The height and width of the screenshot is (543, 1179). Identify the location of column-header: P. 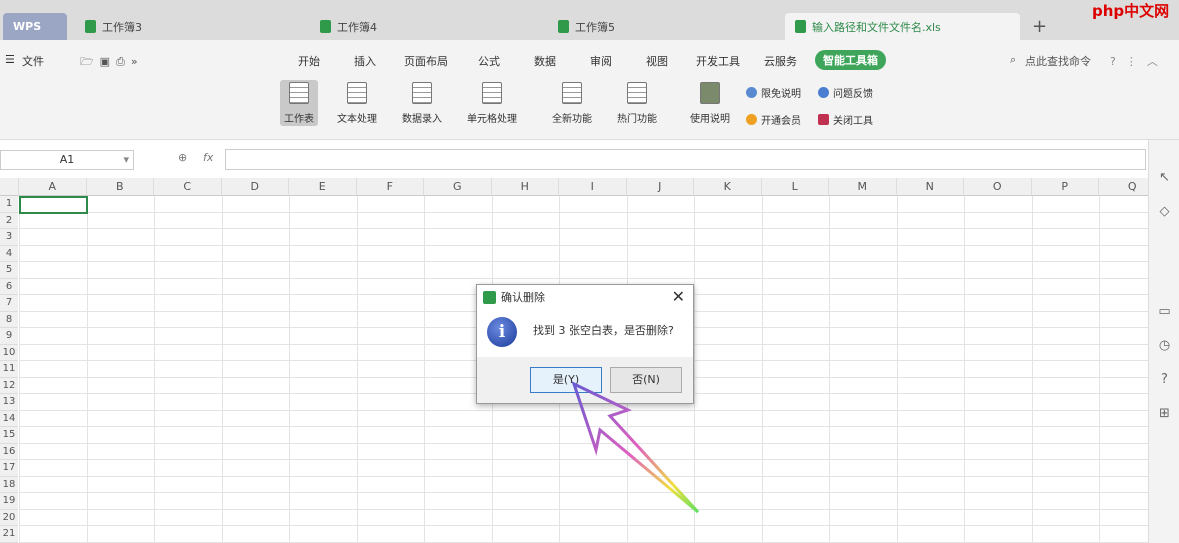
(1065, 187).